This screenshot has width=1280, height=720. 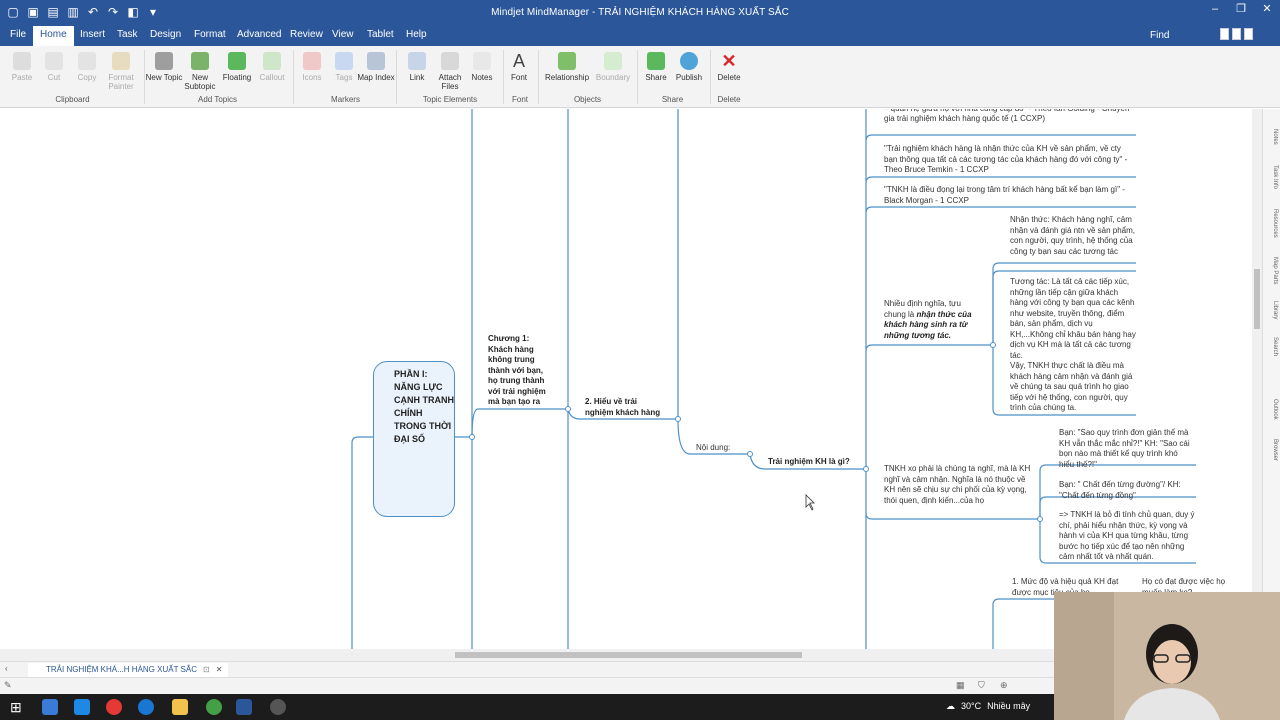 I want to click on group-share: Share, so click(x=672, y=99).